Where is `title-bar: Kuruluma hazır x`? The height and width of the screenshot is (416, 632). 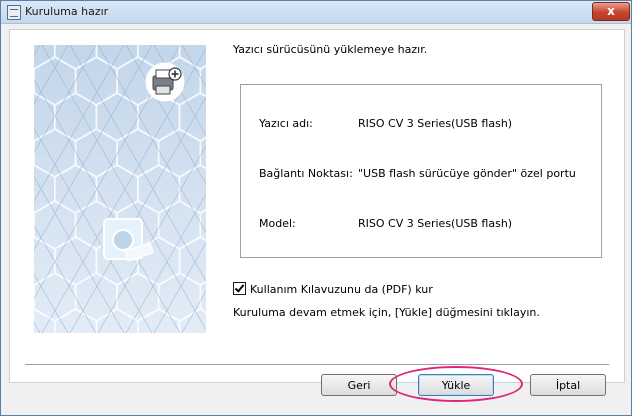 title-bar: Kuruluma hazır x is located at coordinates (316, 12).